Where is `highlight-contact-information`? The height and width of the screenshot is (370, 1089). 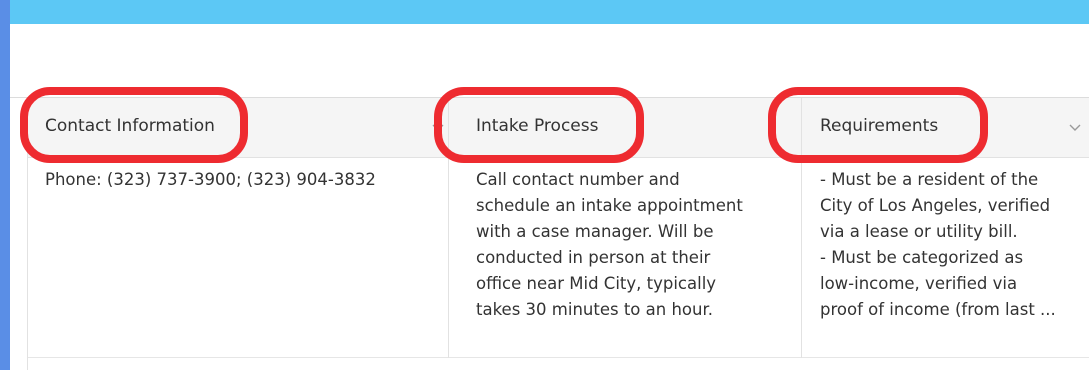
highlight-contact-information is located at coordinates (134, 125).